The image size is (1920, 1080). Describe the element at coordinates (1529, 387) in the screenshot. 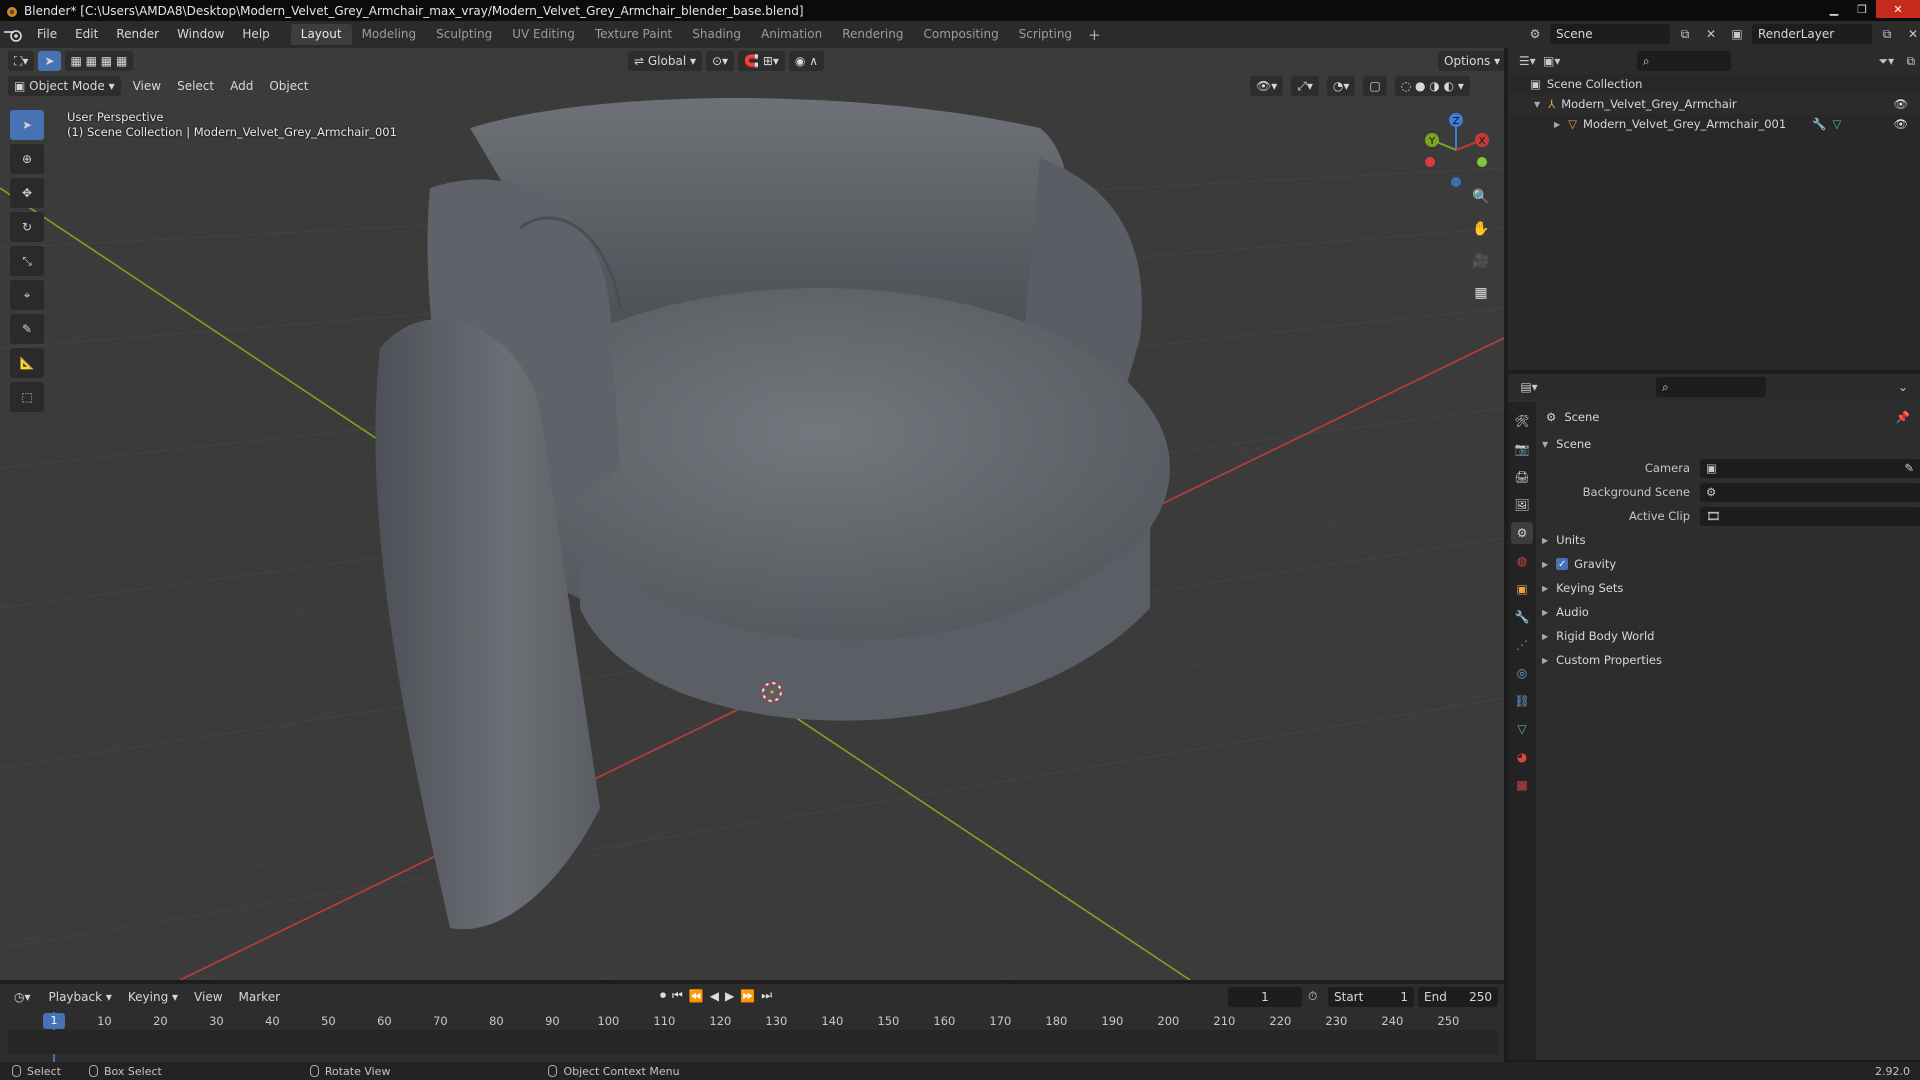

I see `properties-editor-icon: ▤▾` at that location.